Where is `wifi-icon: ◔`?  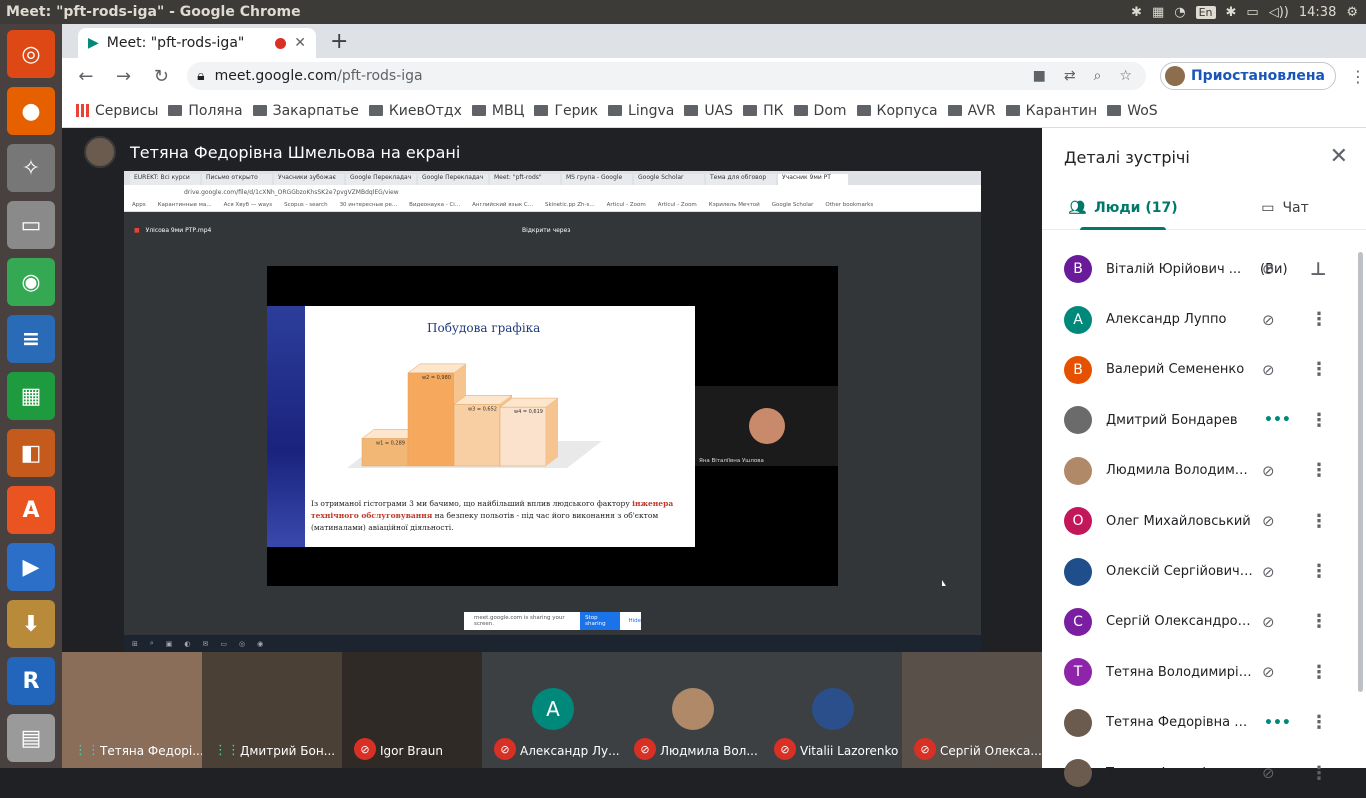 wifi-icon: ◔ is located at coordinates (1179, 12).